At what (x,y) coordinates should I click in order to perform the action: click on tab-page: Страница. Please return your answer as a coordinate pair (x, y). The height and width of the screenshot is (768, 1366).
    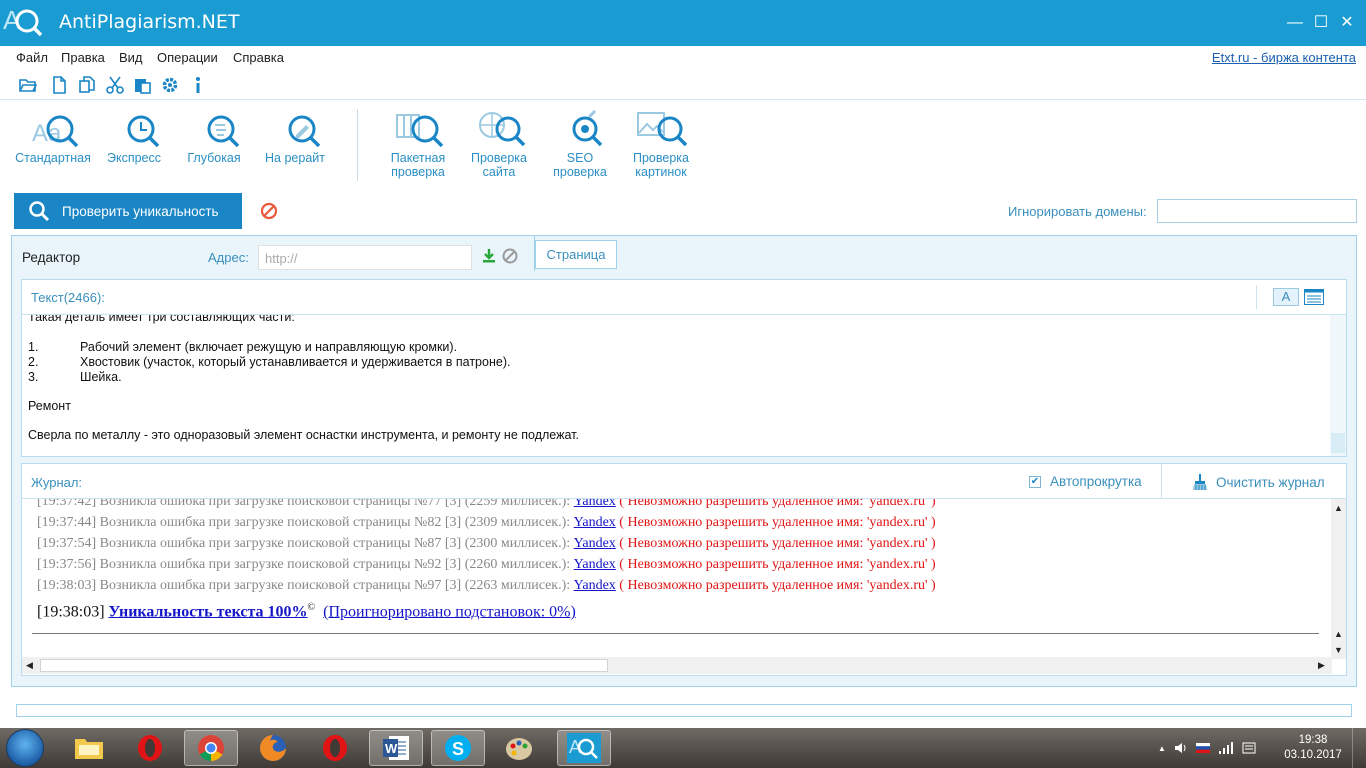
    Looking at the image, I should click on (576, 254).